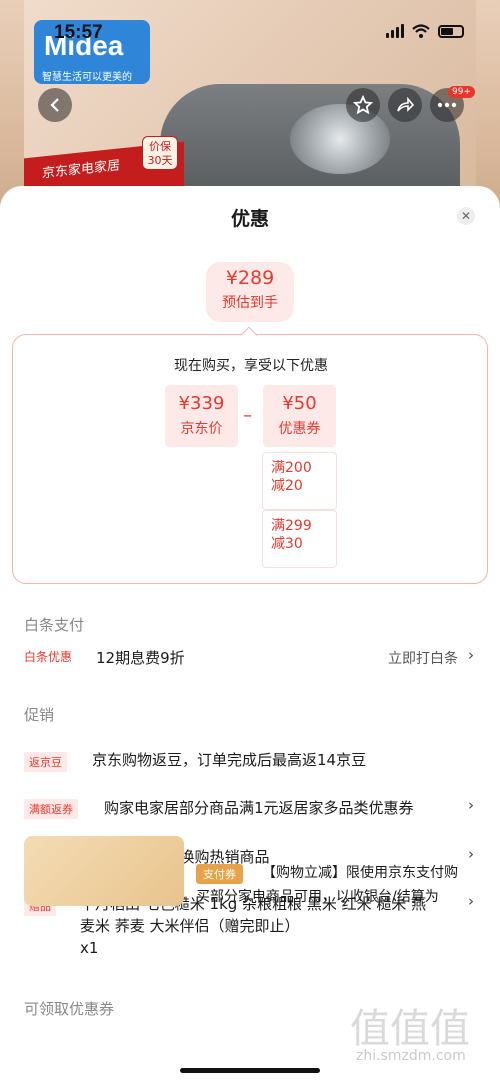  Describe the element at coordinates (87, 77) in the screenshot. I see `brand-slogan: 智慧生活可以更美的` at that location.